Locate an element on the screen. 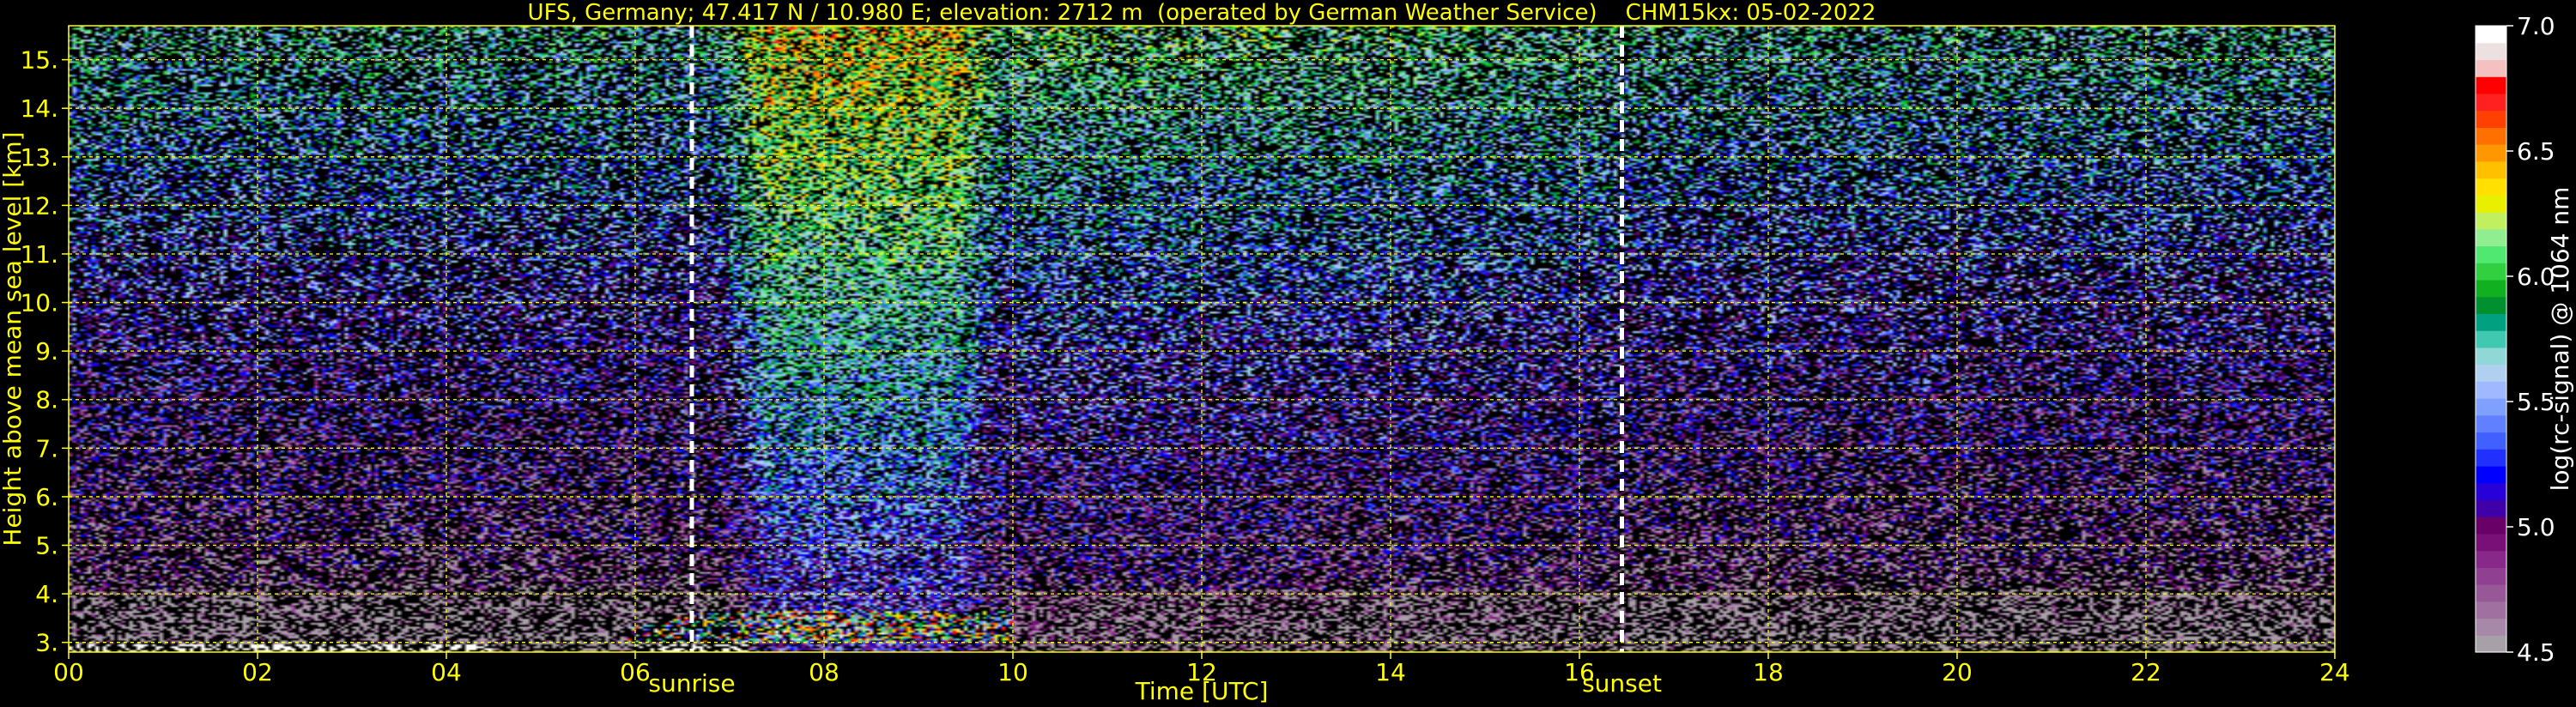 This screenshot has height=707, width=2576. colorbar-tick-label: 6.5 is located at coordinates (2536, 151).